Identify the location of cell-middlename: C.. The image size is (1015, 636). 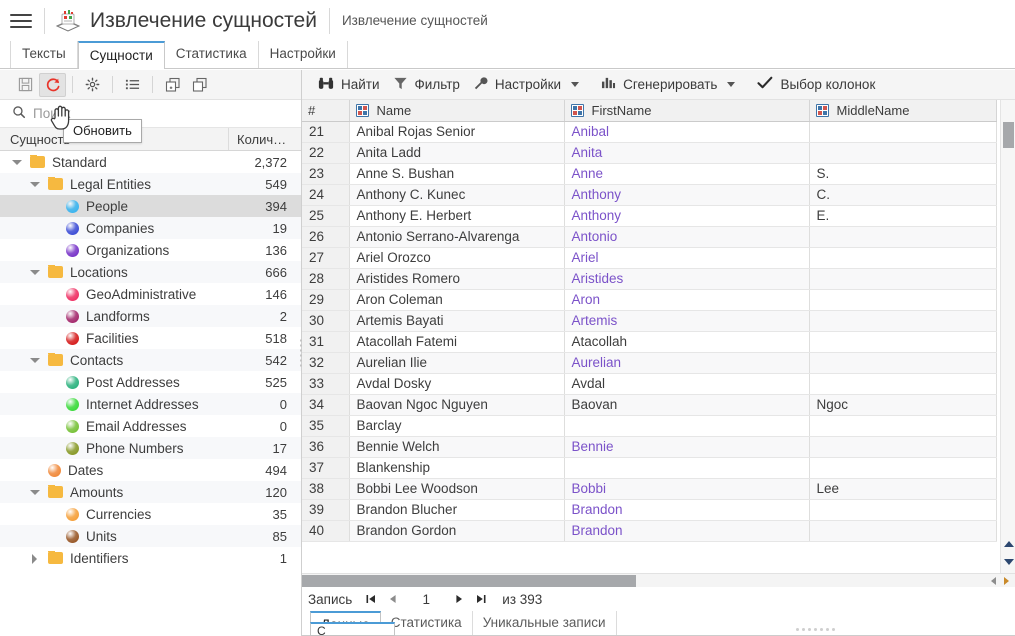
(903, 195).